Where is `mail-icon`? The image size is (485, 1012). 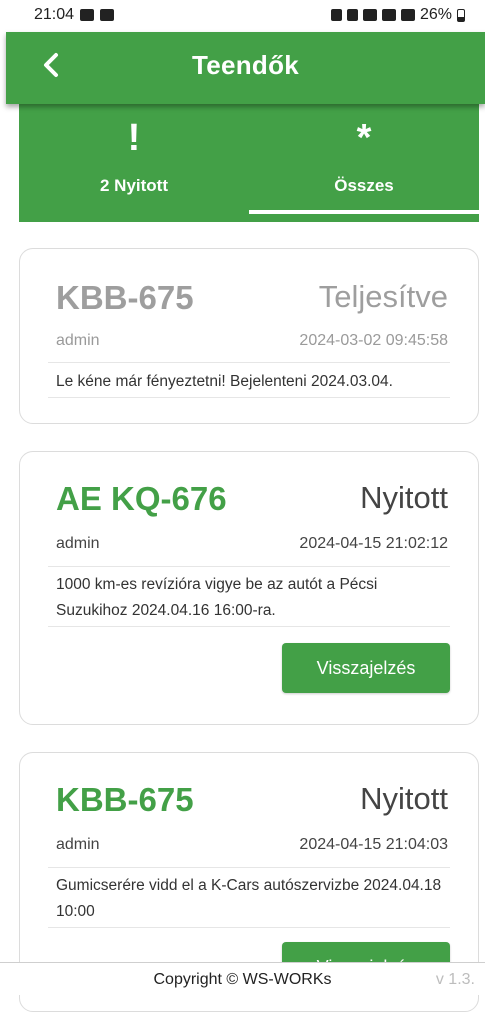
mail-icon is located at coordinates (87, 15).